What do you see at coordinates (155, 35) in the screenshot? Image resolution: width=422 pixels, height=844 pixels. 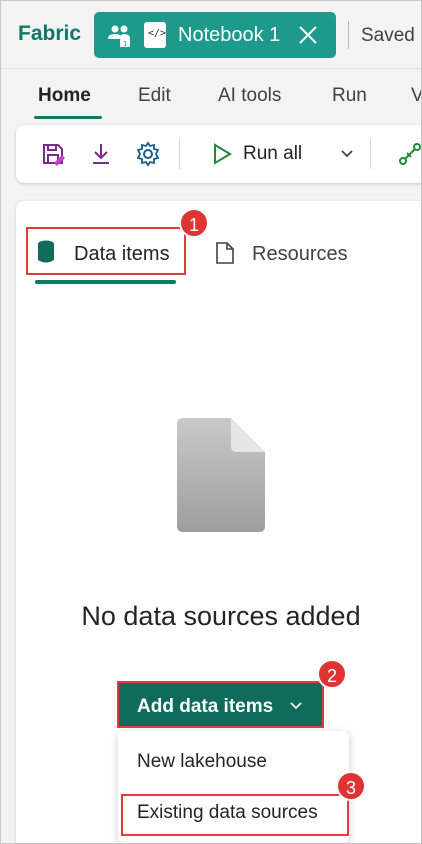 I see `notebook-icon: </>` at bounding box center [155, 35].